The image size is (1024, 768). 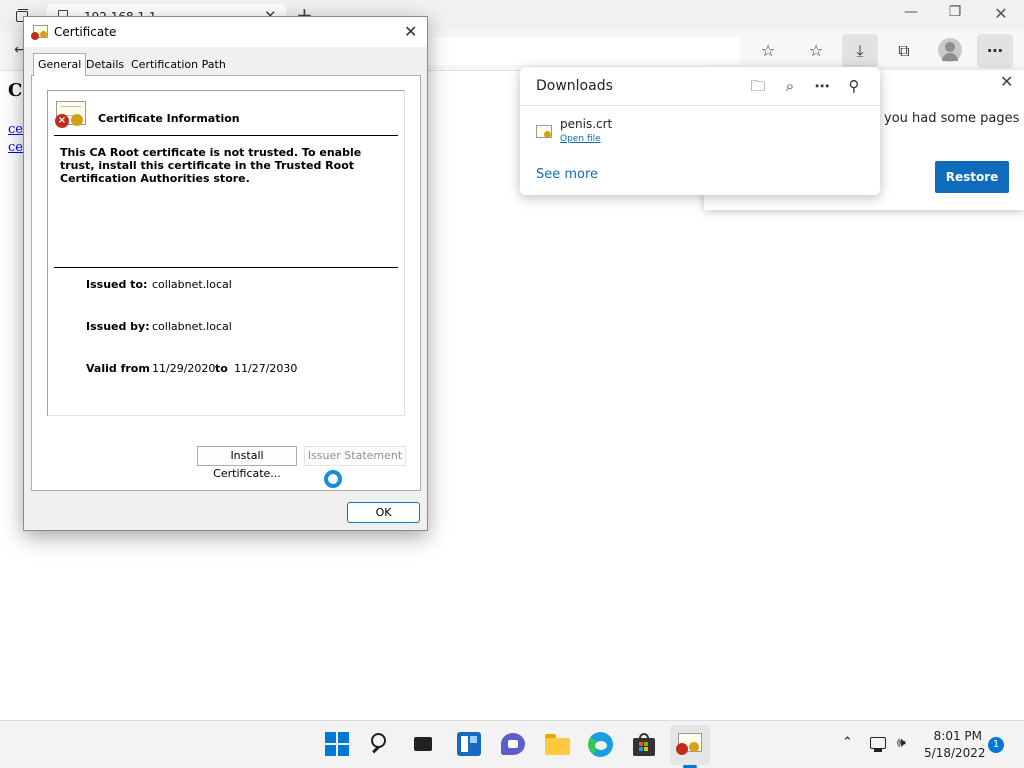 I want to click on widgets-icon, so click(x=469, y=744).